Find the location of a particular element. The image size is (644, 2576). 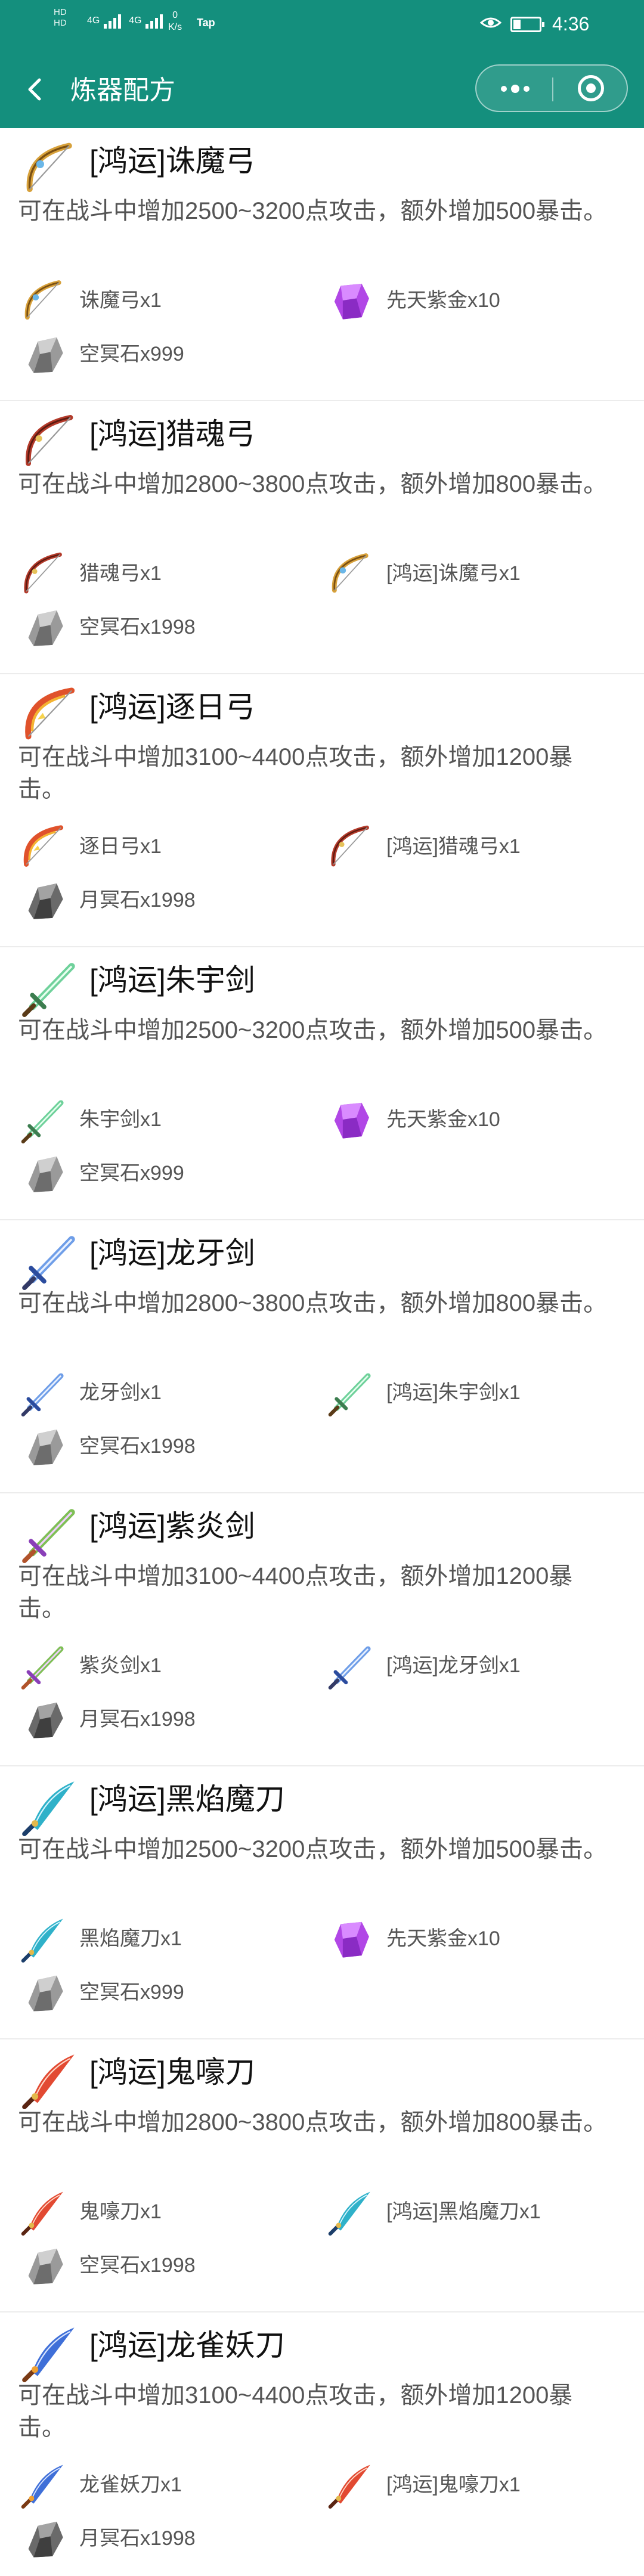

sim-label-1: HD is located at coordinates (61, 12).